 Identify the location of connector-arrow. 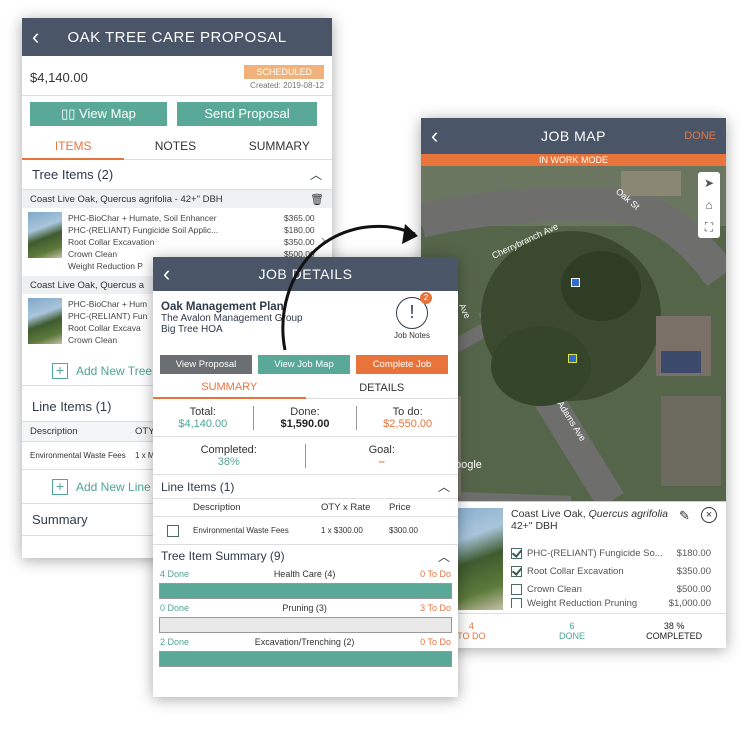
(349, 287).